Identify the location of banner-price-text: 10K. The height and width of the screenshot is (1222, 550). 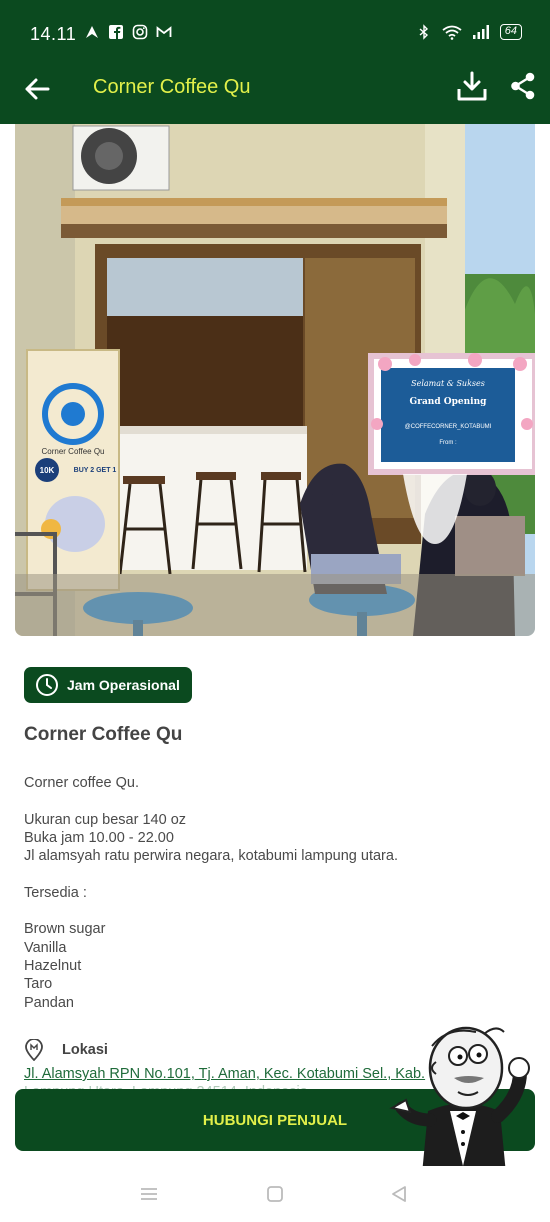
(47, 470).